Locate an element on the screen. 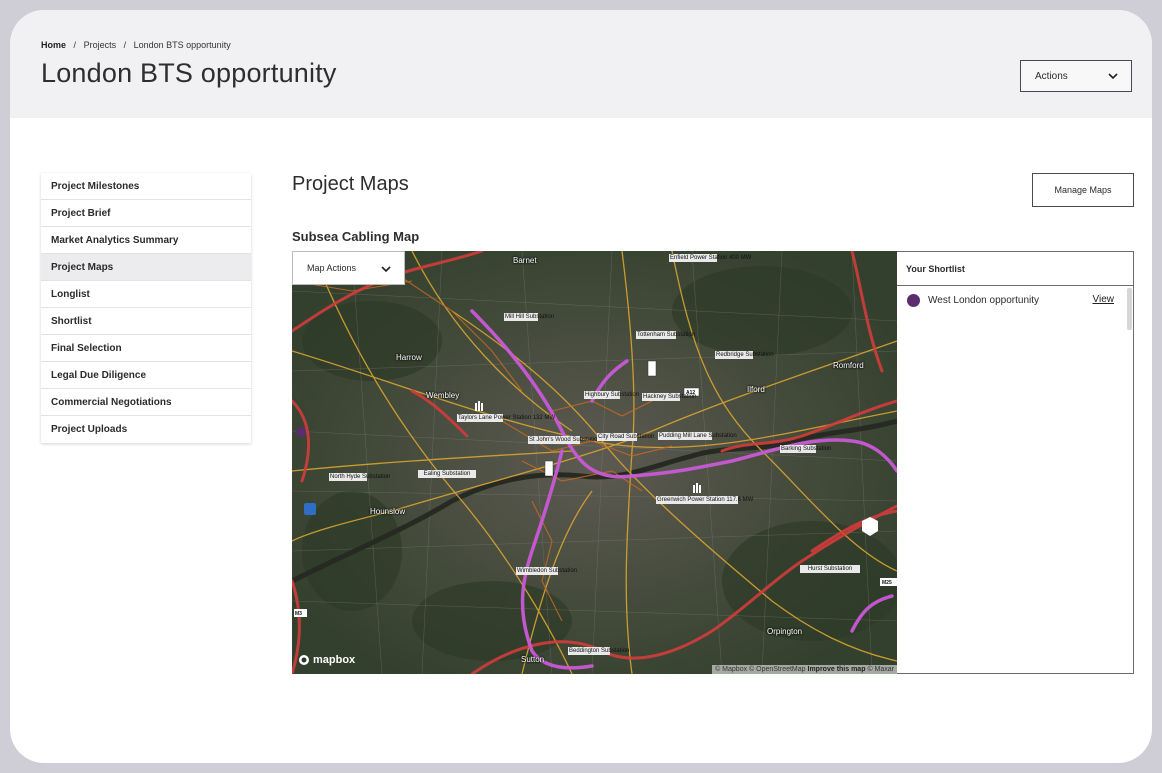 This screenshot has width=1162, height=773. breadcrumb: Home / Projects / London BTS opportunity is located at coordinates (138, 45).